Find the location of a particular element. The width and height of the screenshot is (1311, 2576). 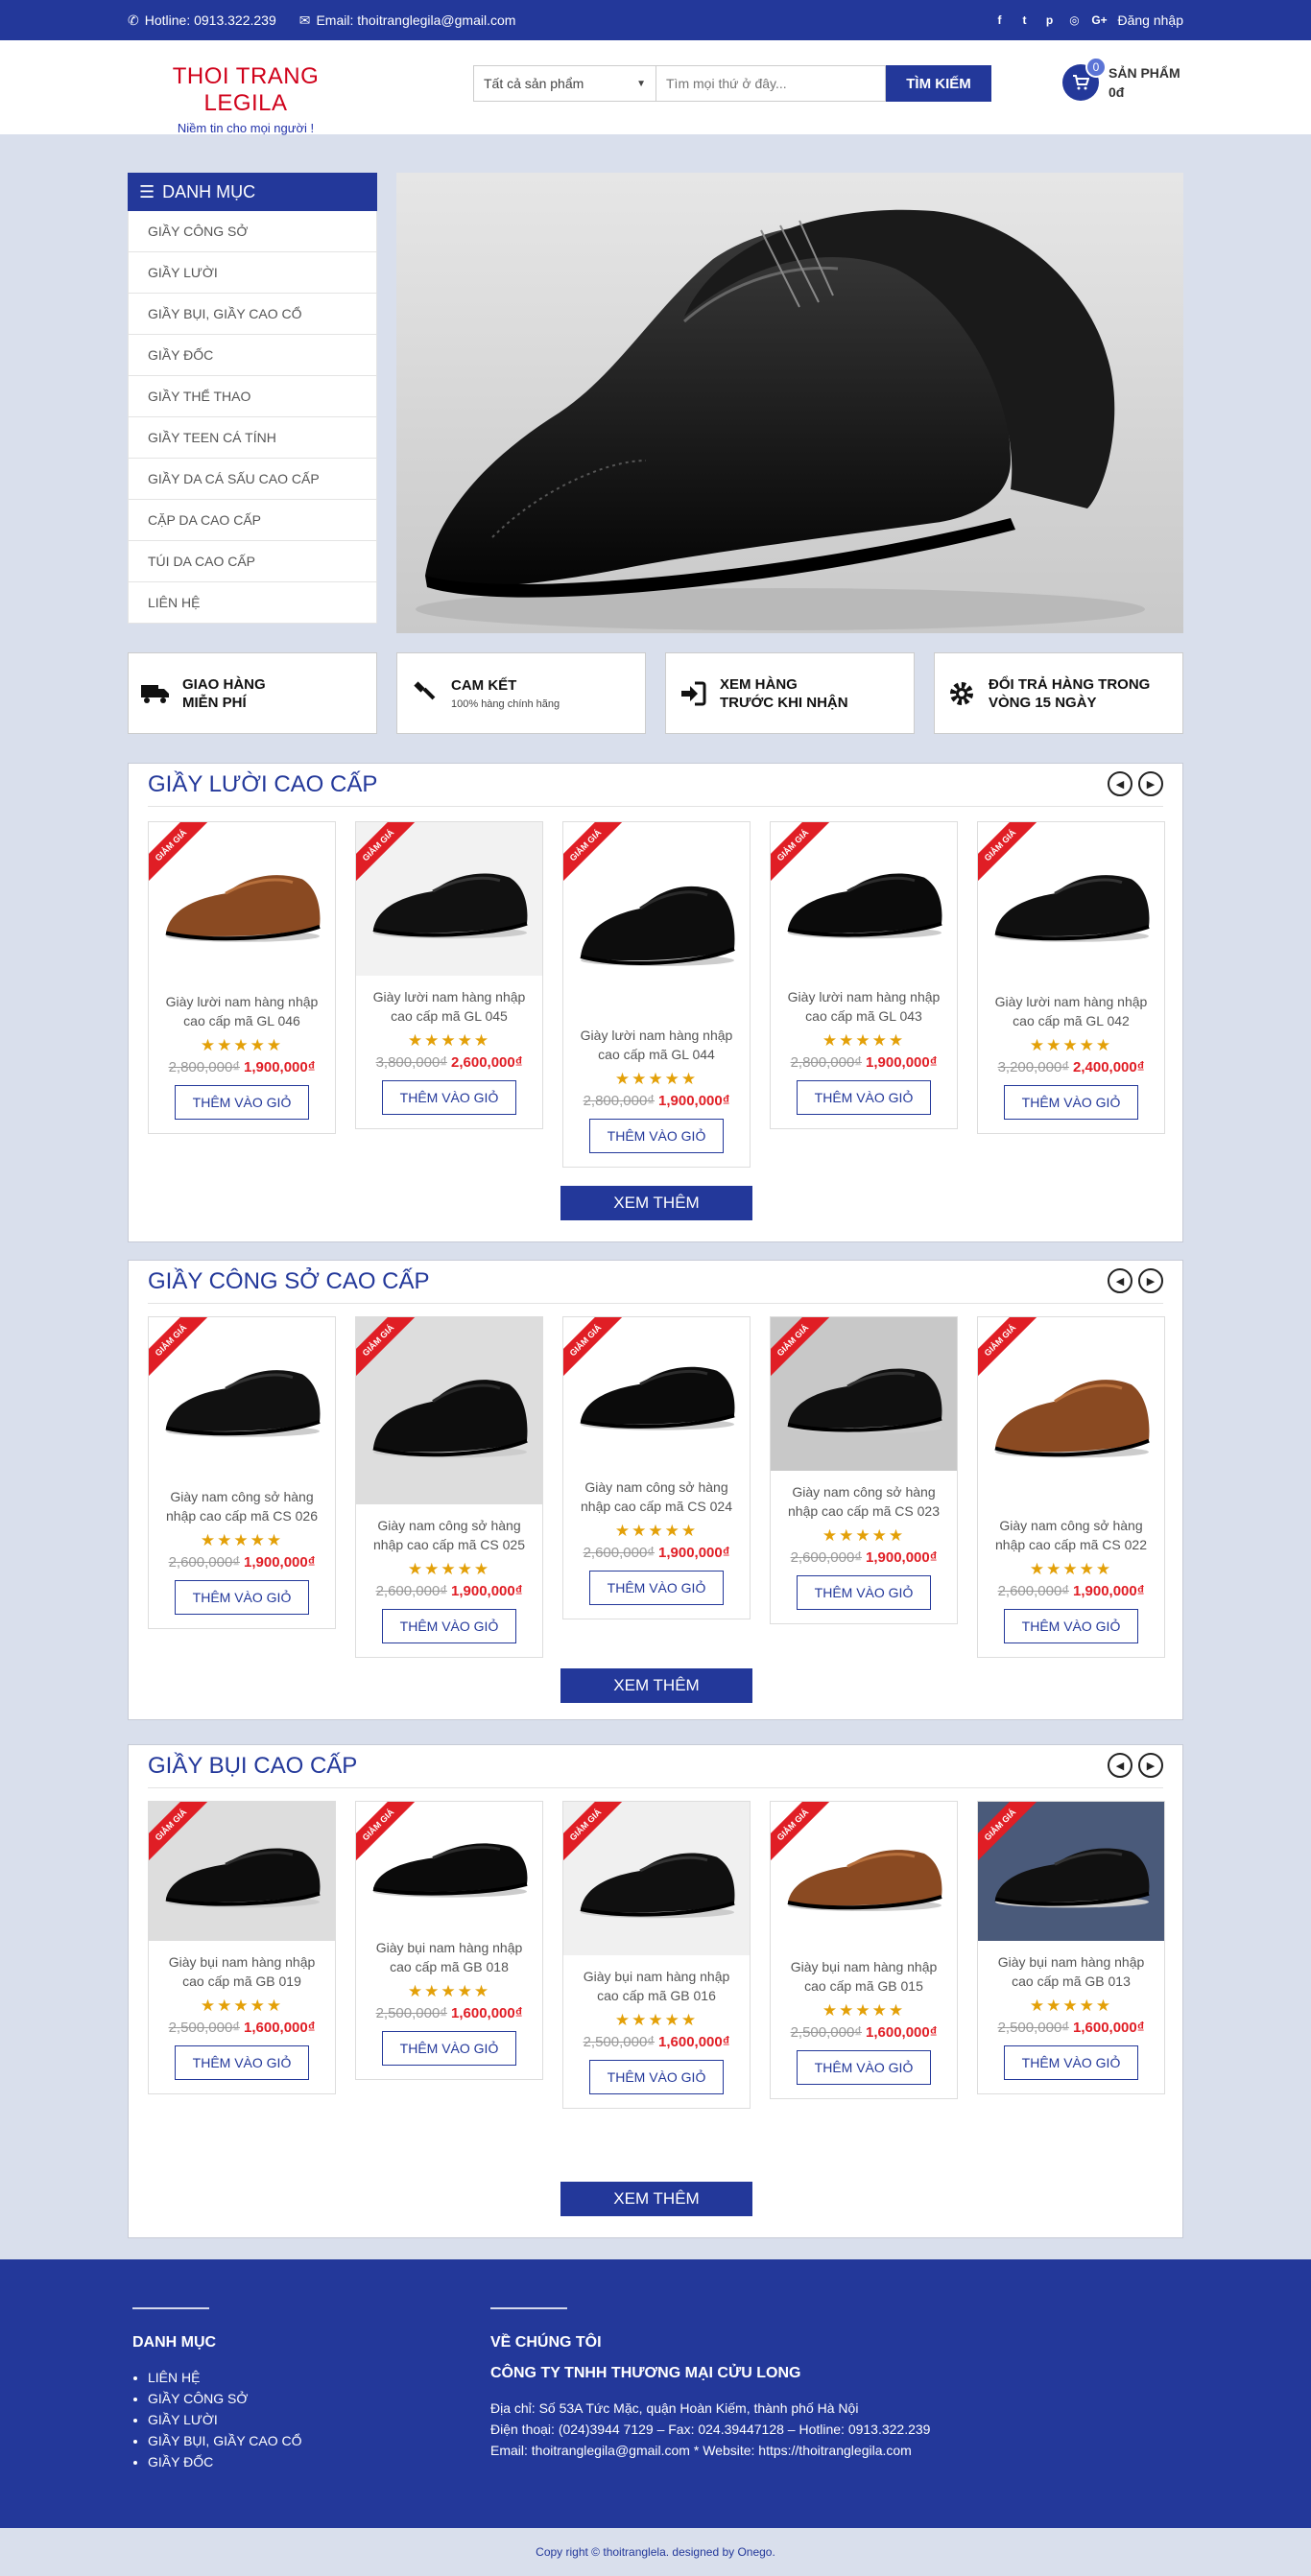

product-name: Giày lười nam hàng nhập cao cấp mã GL 046 is located at coordinates (242, 1011).